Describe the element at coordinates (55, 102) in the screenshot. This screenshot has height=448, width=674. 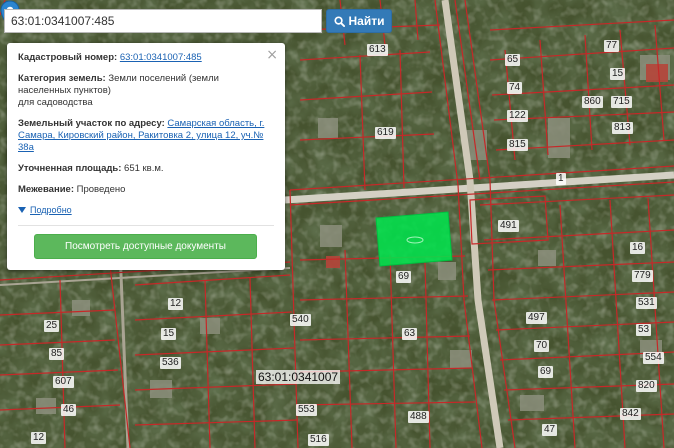
I see `land-use-value: для садоводства` at that location.